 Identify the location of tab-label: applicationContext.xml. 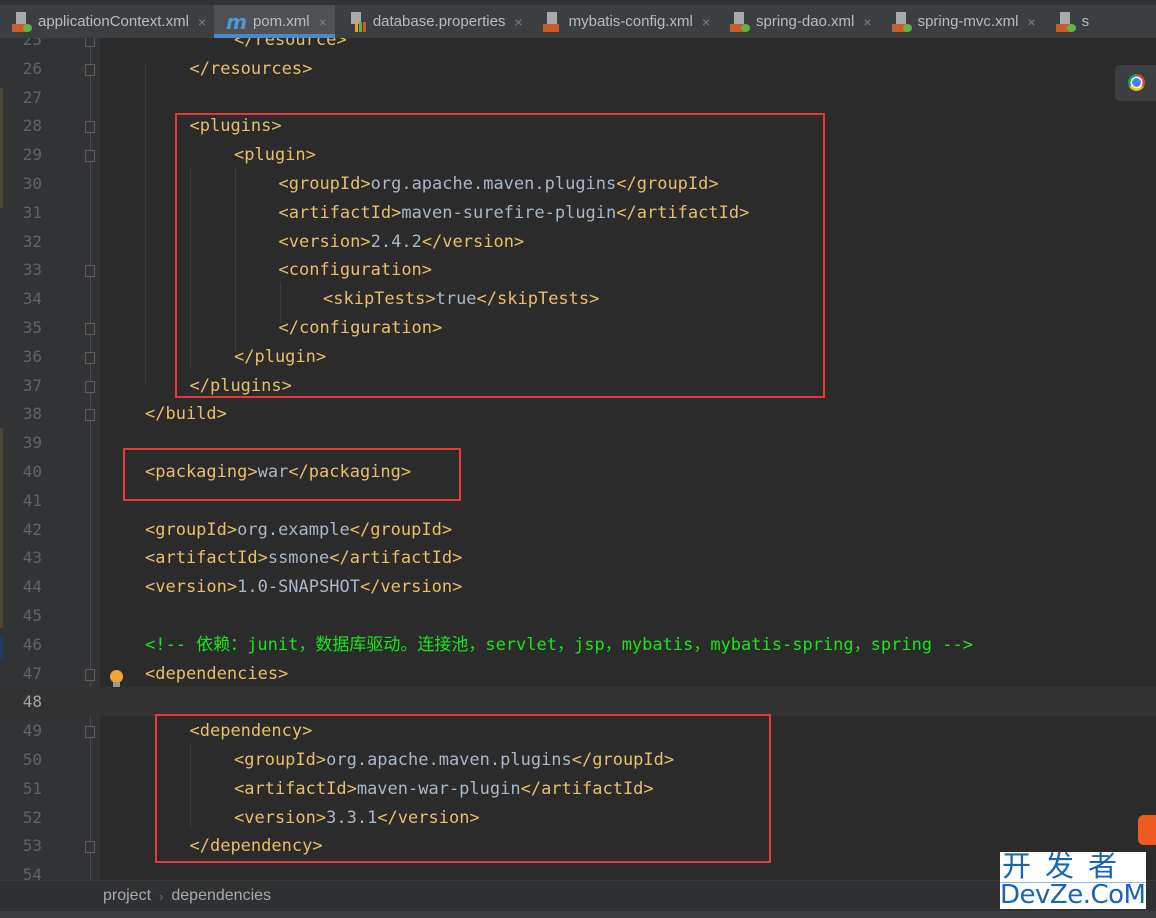
(113, 21).